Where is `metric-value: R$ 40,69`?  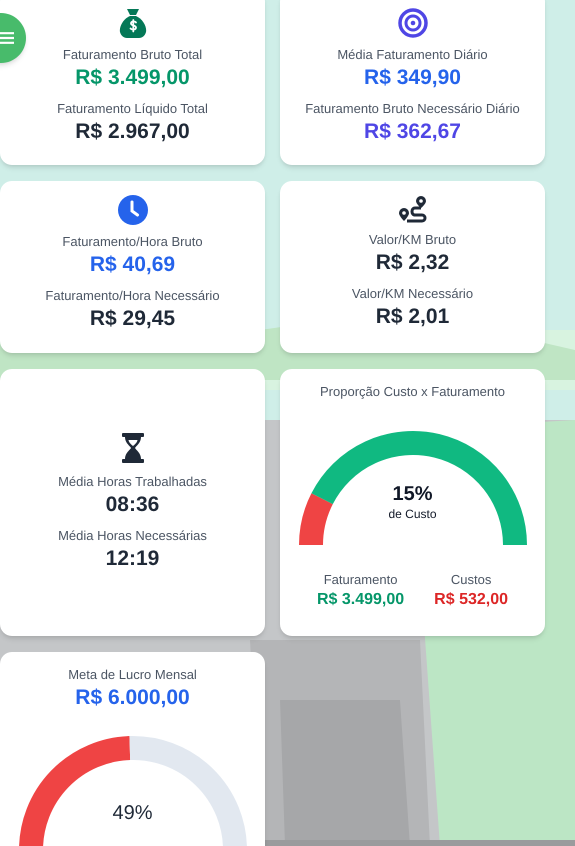
metric-value: R$ 40,69 is located at coordinates (133, 265).